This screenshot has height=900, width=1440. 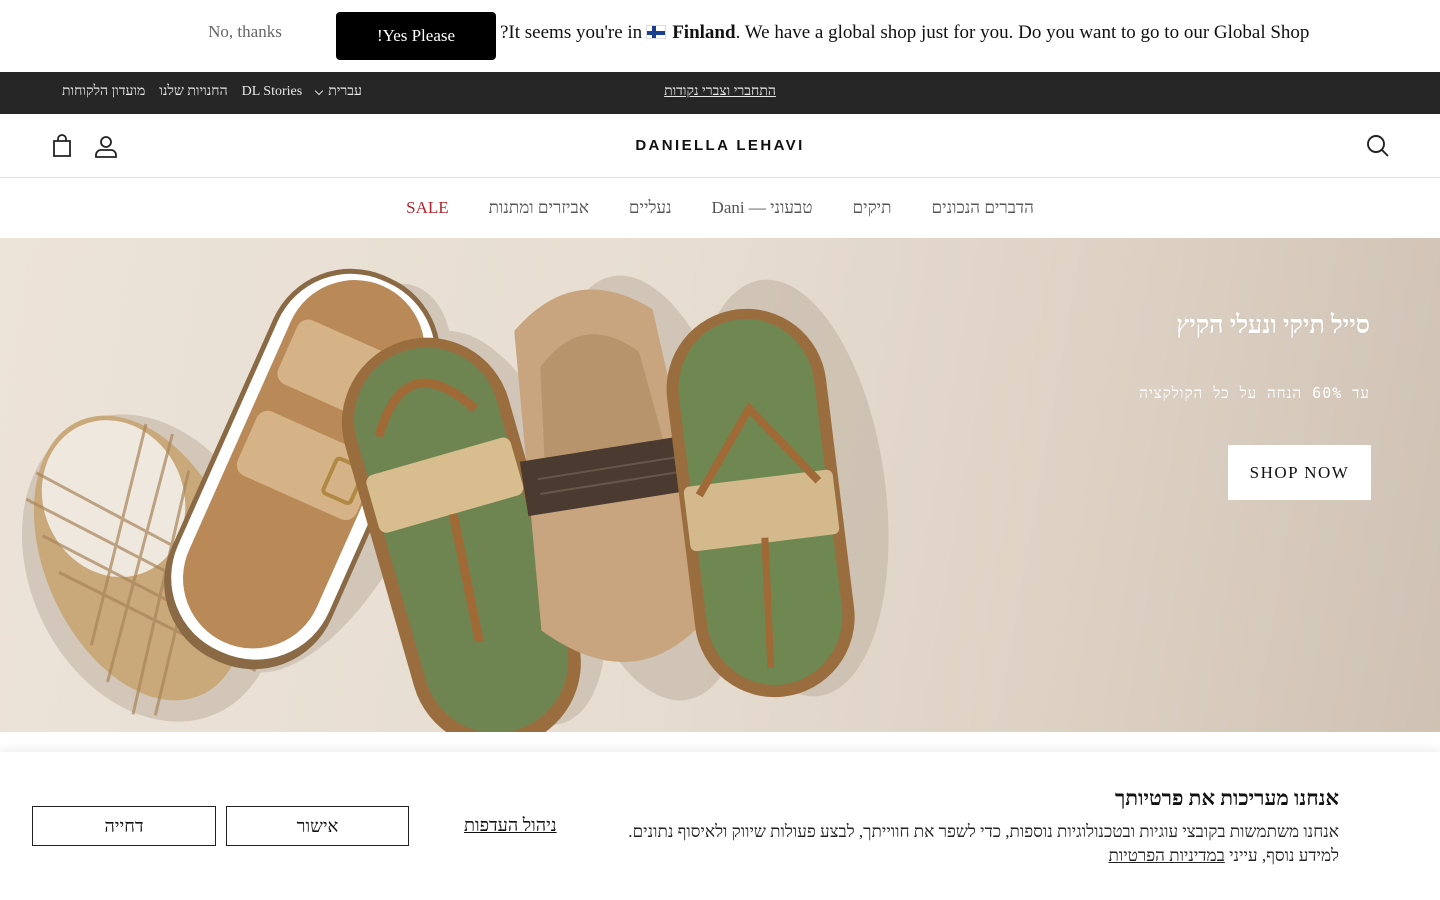 I want to click on finland-flag-icon, so click(x=656, y=32).